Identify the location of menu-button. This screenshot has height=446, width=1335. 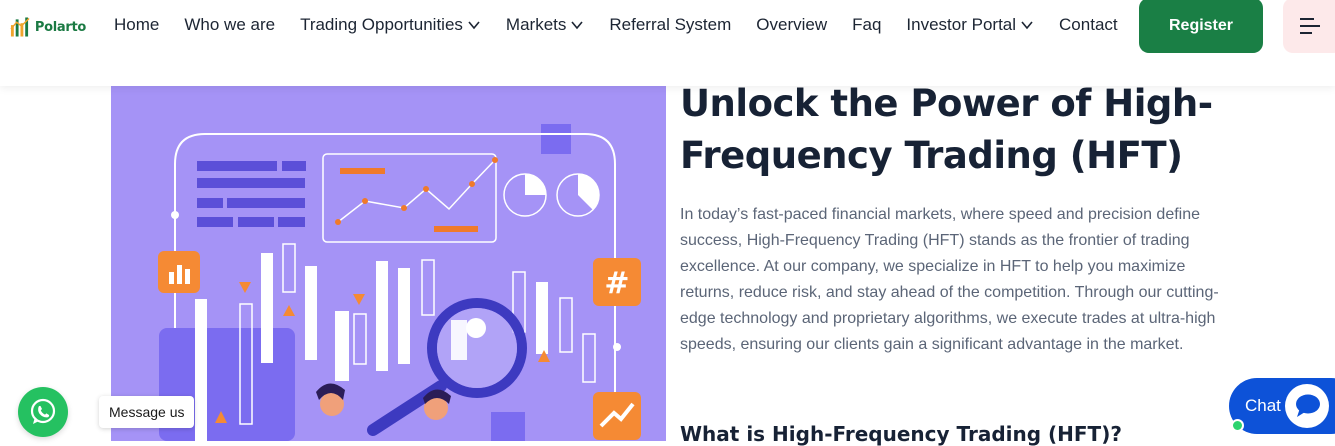
(1309, 26).